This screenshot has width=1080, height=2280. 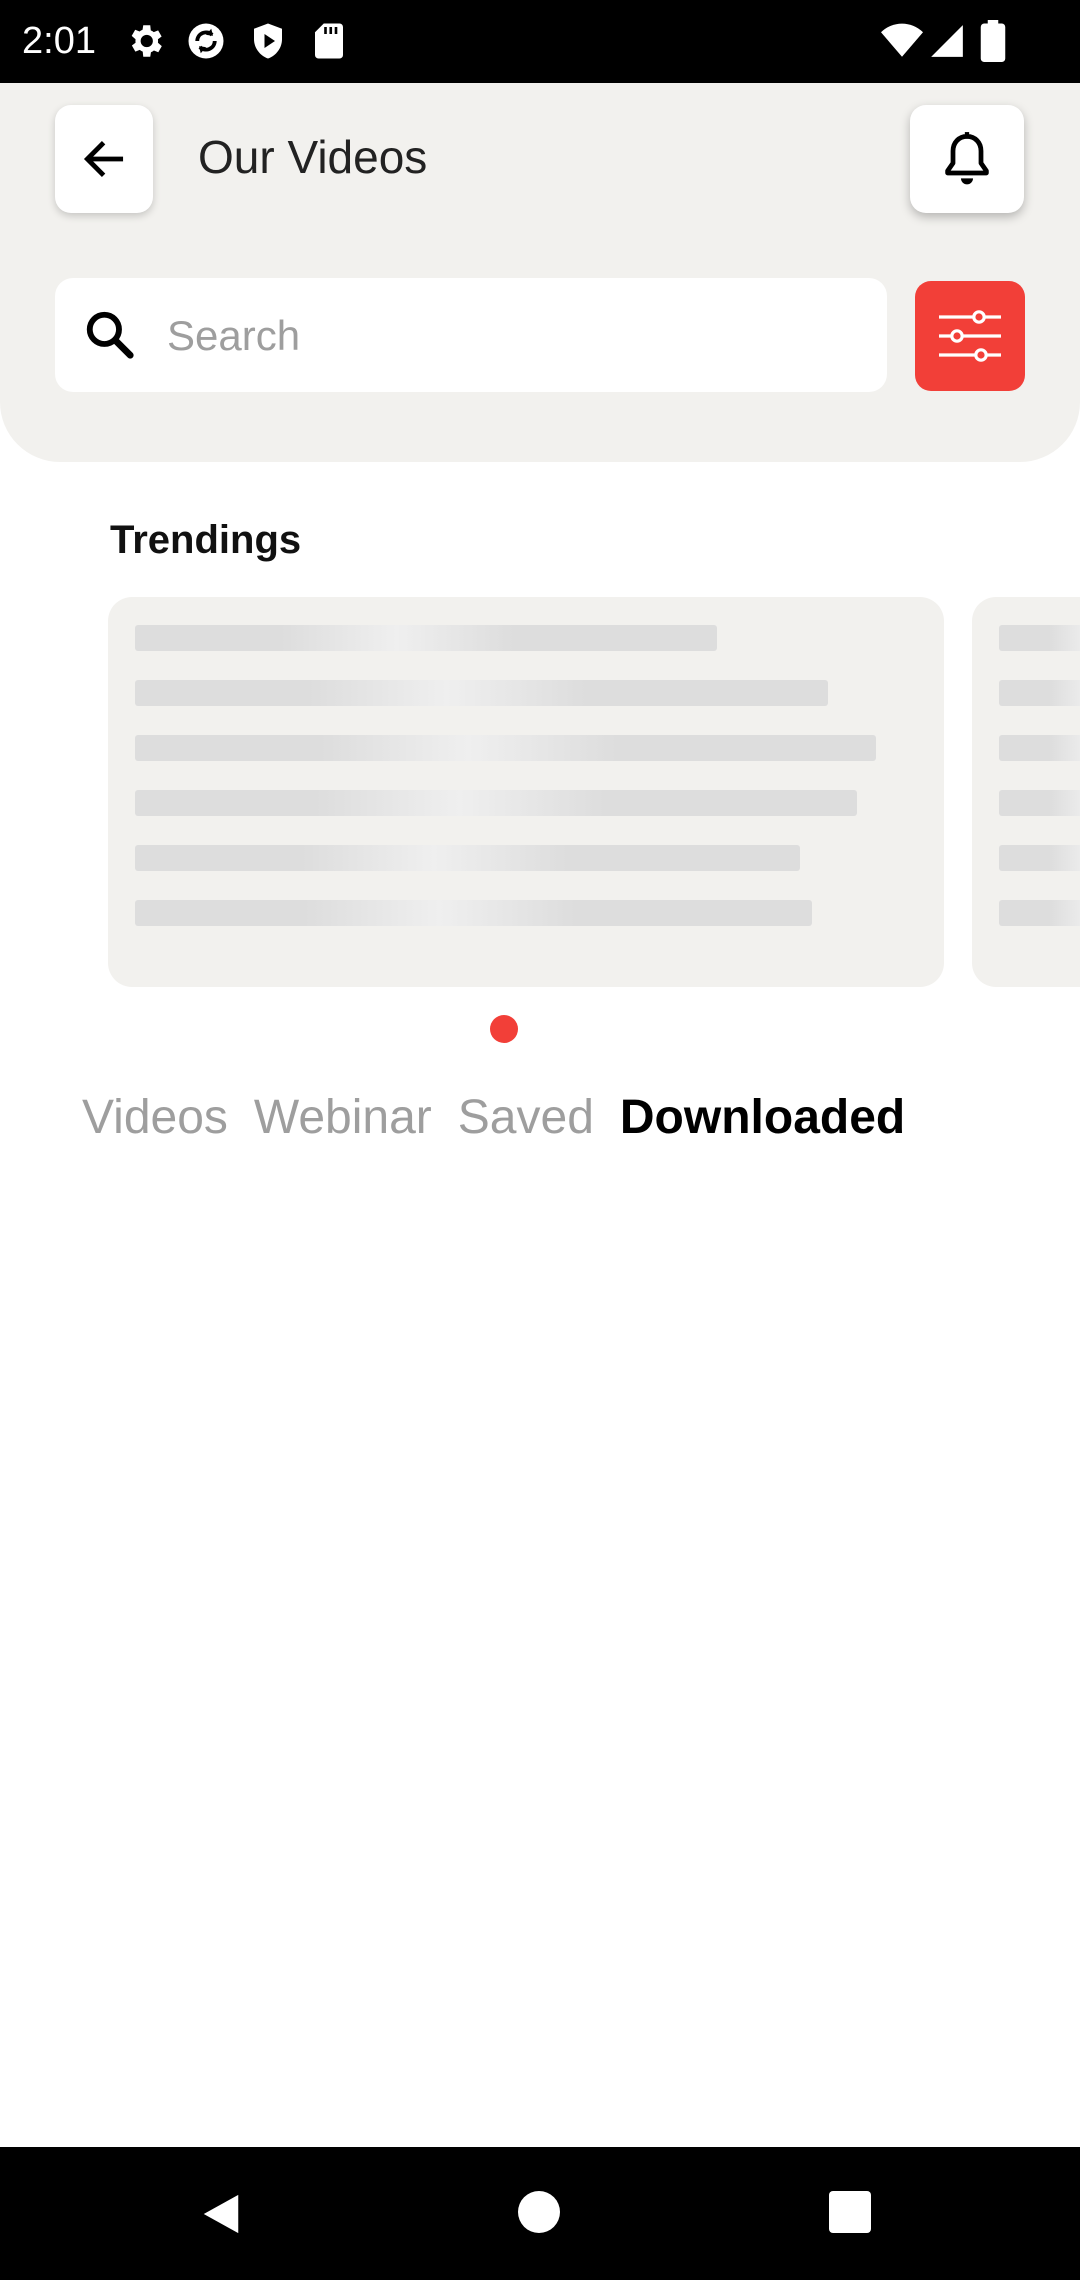 What do you see at coordinates (155, 1117) in the screenshot?
I see `tab-videos: Videos` at bounding box center [155, 1117].